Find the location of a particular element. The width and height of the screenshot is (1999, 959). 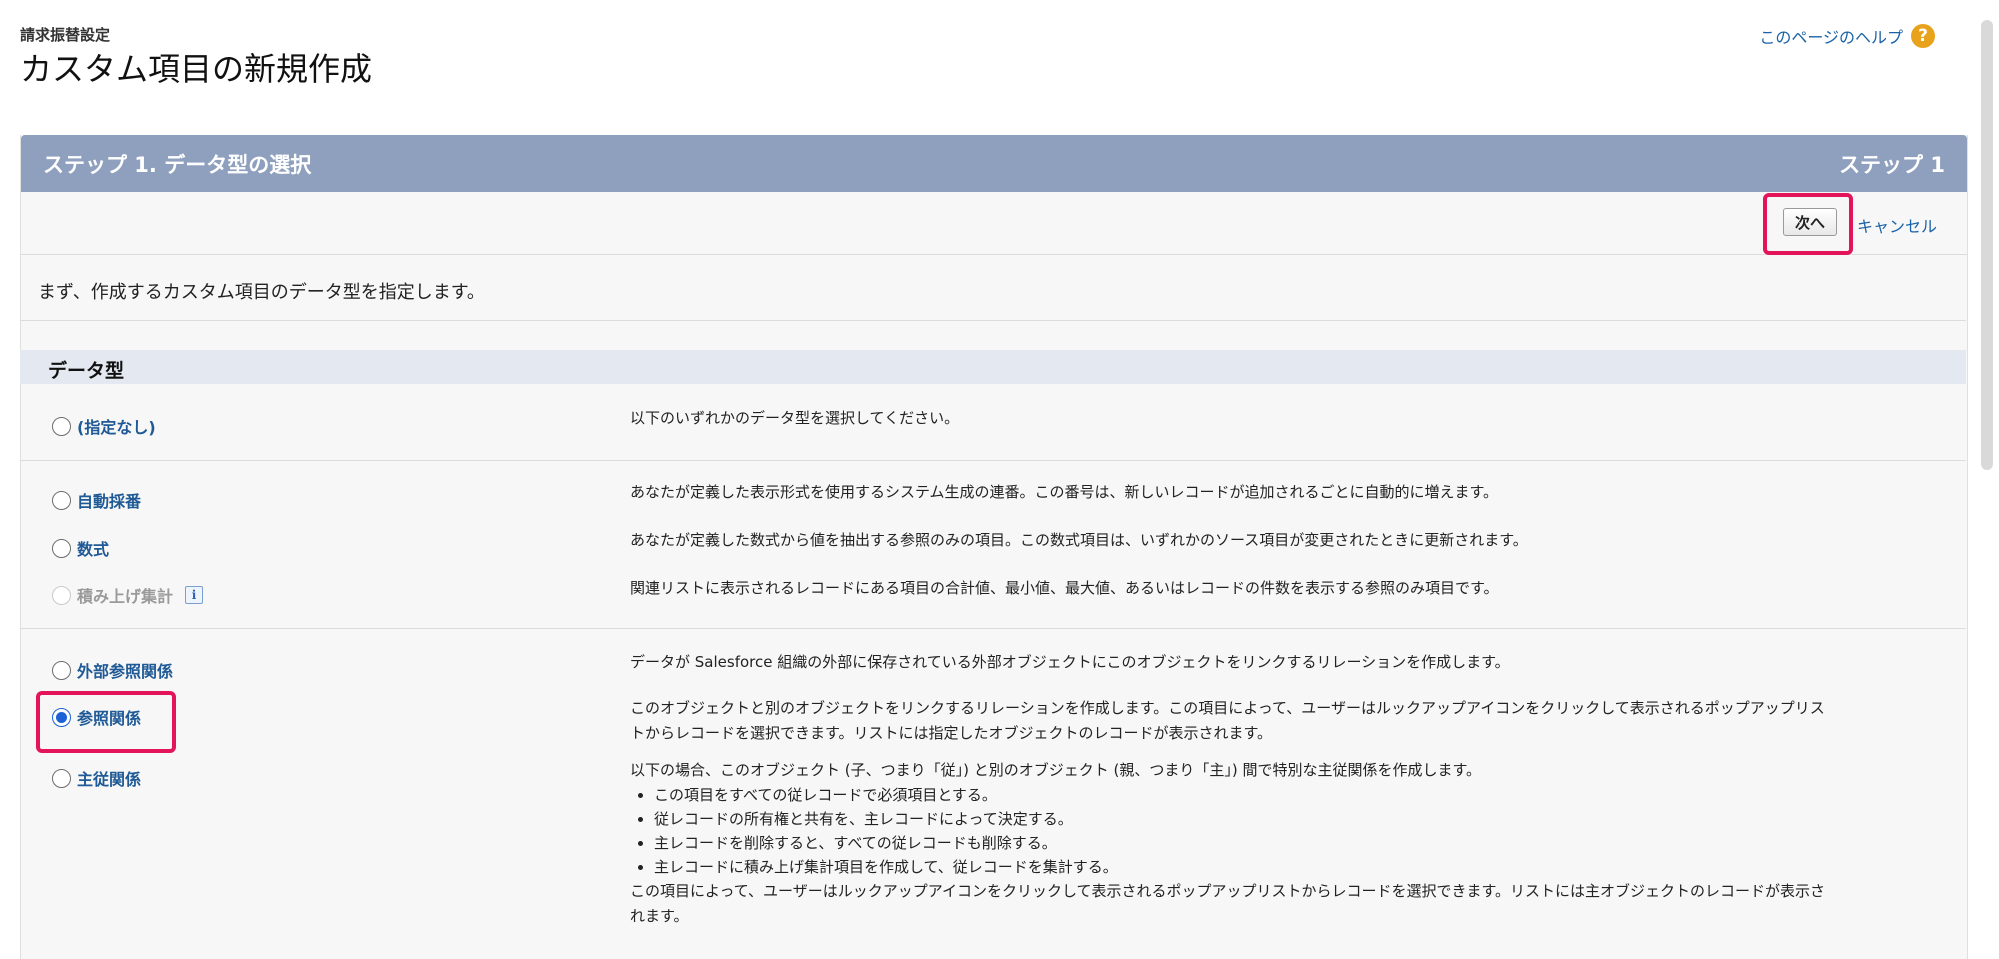

help-link: このページのヘルプ is located at coordinates (1831, 36).